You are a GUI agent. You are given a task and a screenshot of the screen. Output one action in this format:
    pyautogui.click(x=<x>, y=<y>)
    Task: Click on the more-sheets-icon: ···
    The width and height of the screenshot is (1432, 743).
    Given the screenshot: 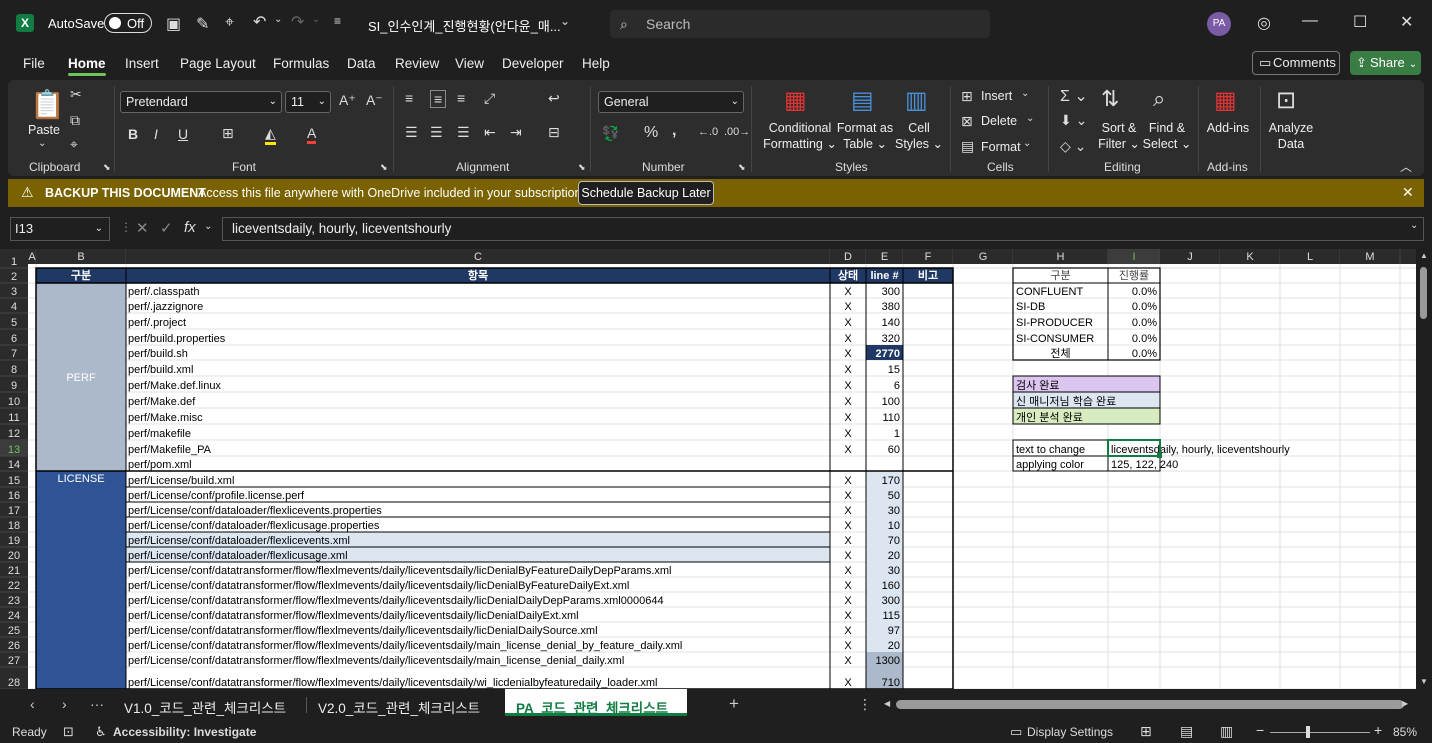 What is the action you would take?
    pyautogui.click(x=97, y=704)
    